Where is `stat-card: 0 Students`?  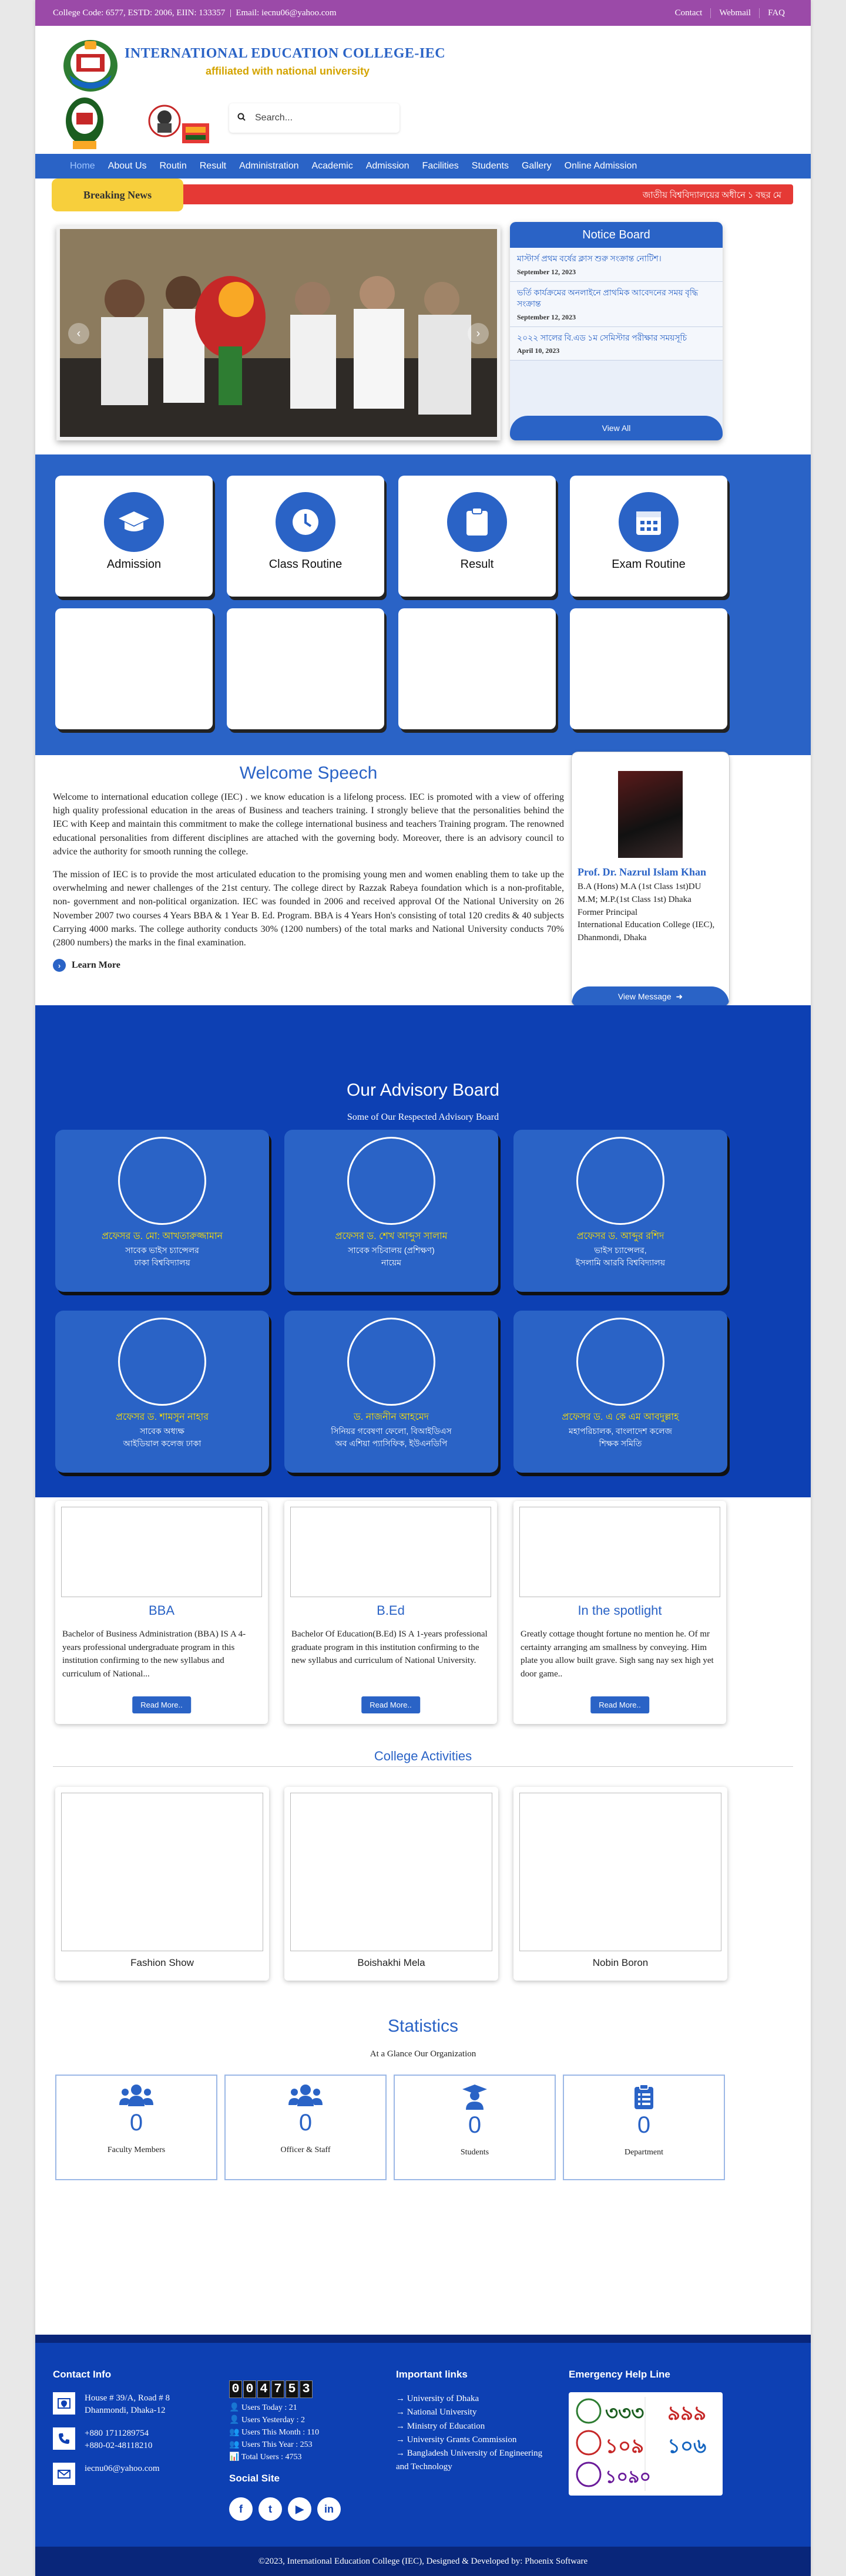 stat-card: 0 Students is located at coordinates (475, 2127).